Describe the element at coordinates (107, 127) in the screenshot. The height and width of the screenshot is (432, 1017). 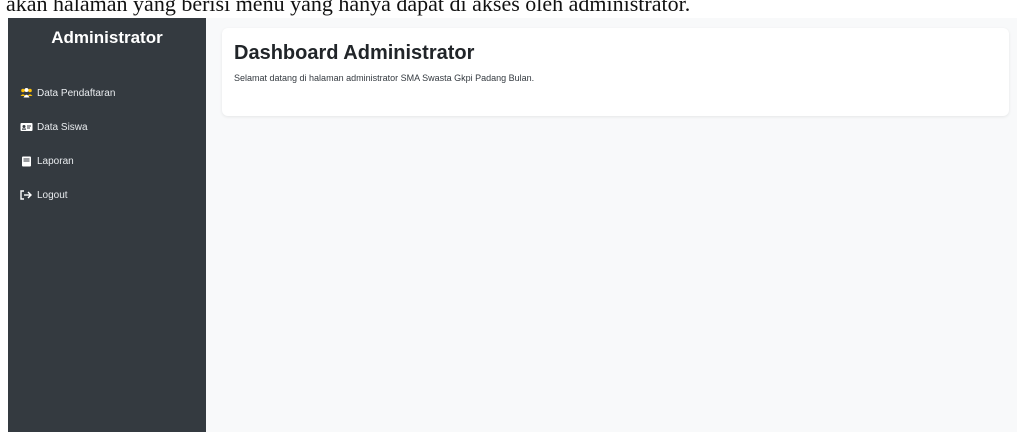
I see `sidebar-item-data-siswa: Data Siswa` at that location.